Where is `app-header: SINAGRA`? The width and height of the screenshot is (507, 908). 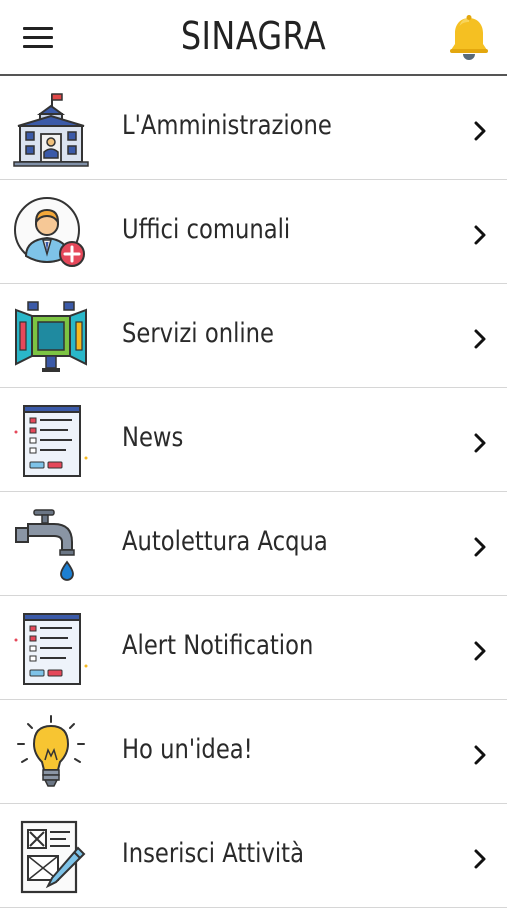
app-header: SINAGRA is located at coordinates (253, 38).